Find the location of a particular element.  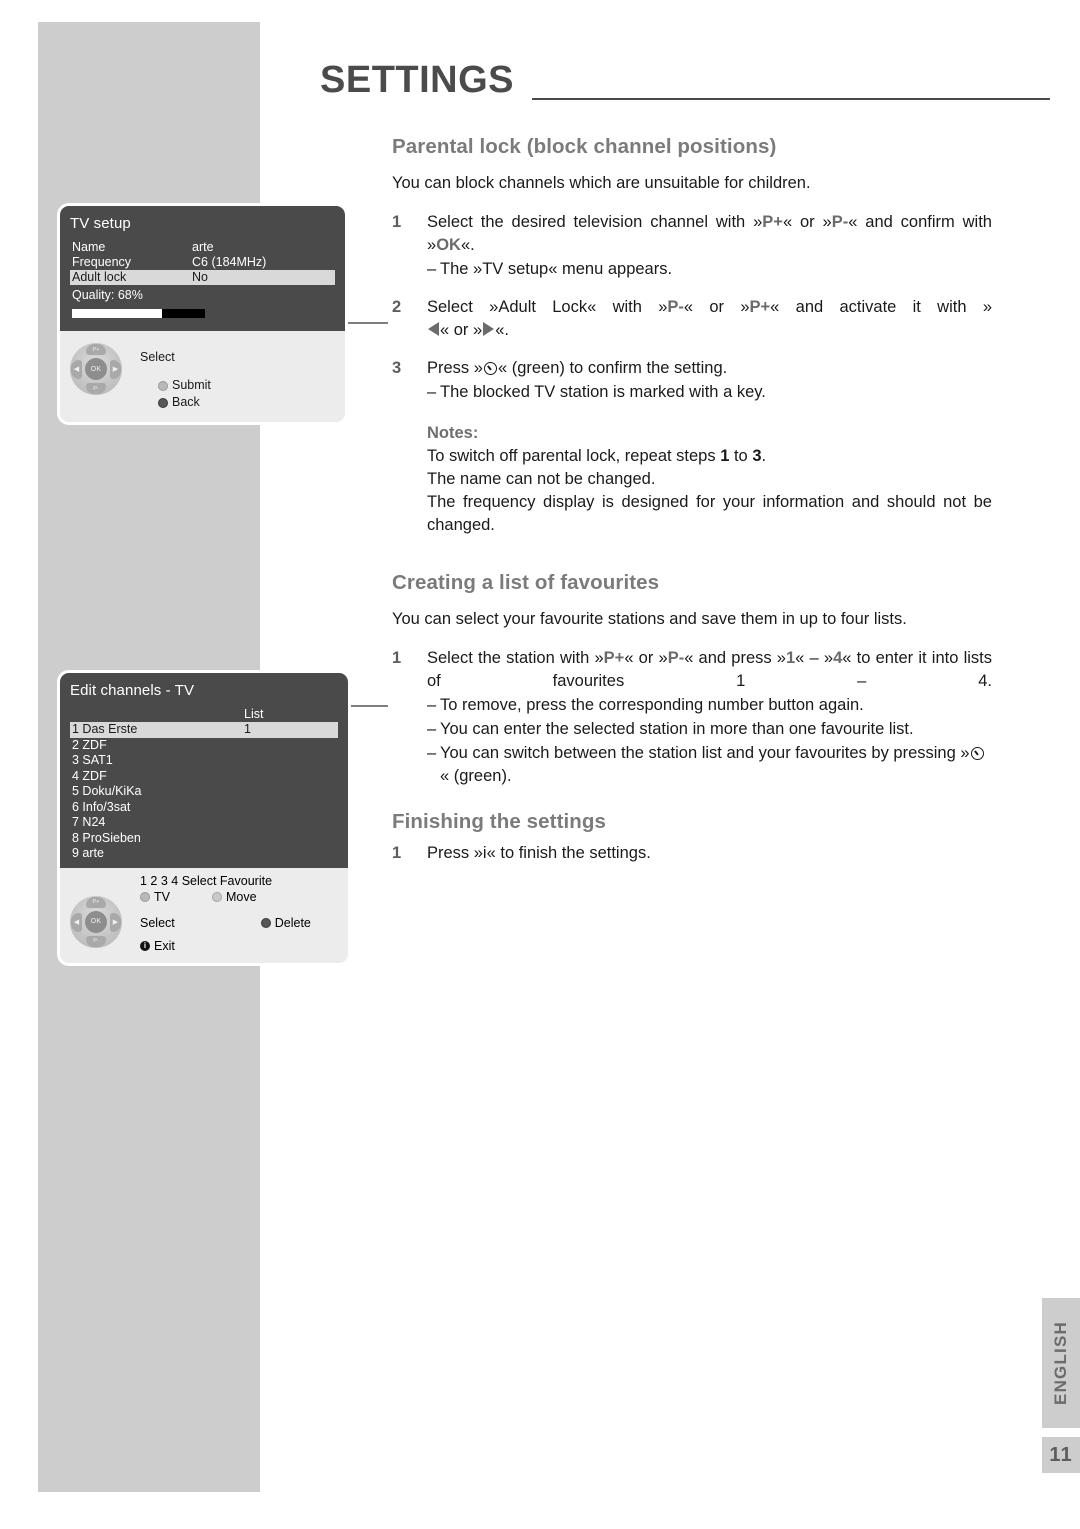

step-ref: 3 is located at coordinates (757, 456).